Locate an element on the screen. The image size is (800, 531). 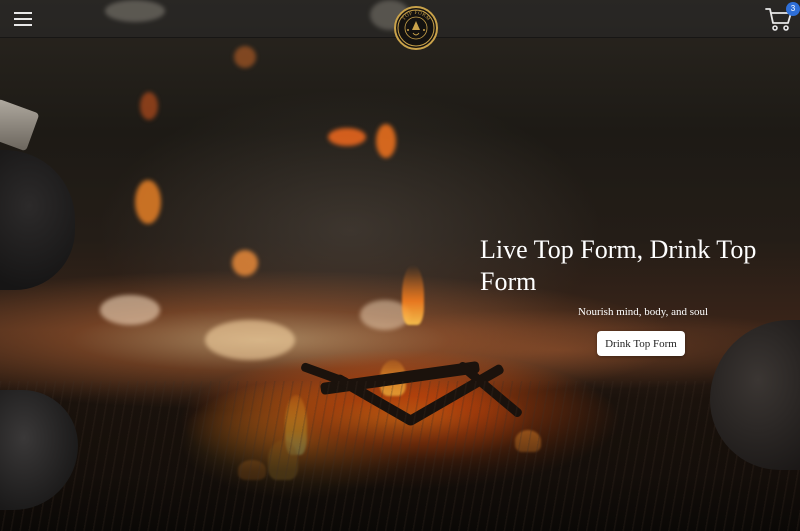
hamburger-menu-icon is located at coordinates (23, 19).